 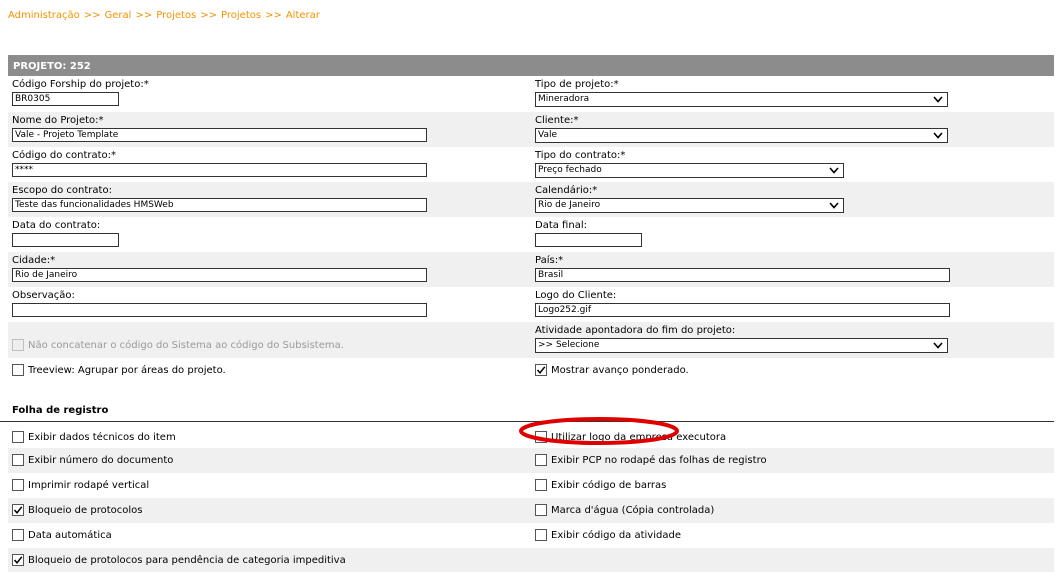 I want to click on utilizar-logo-executora-label: Utilizar logo da empresa executora, so click(x=639, y=437).